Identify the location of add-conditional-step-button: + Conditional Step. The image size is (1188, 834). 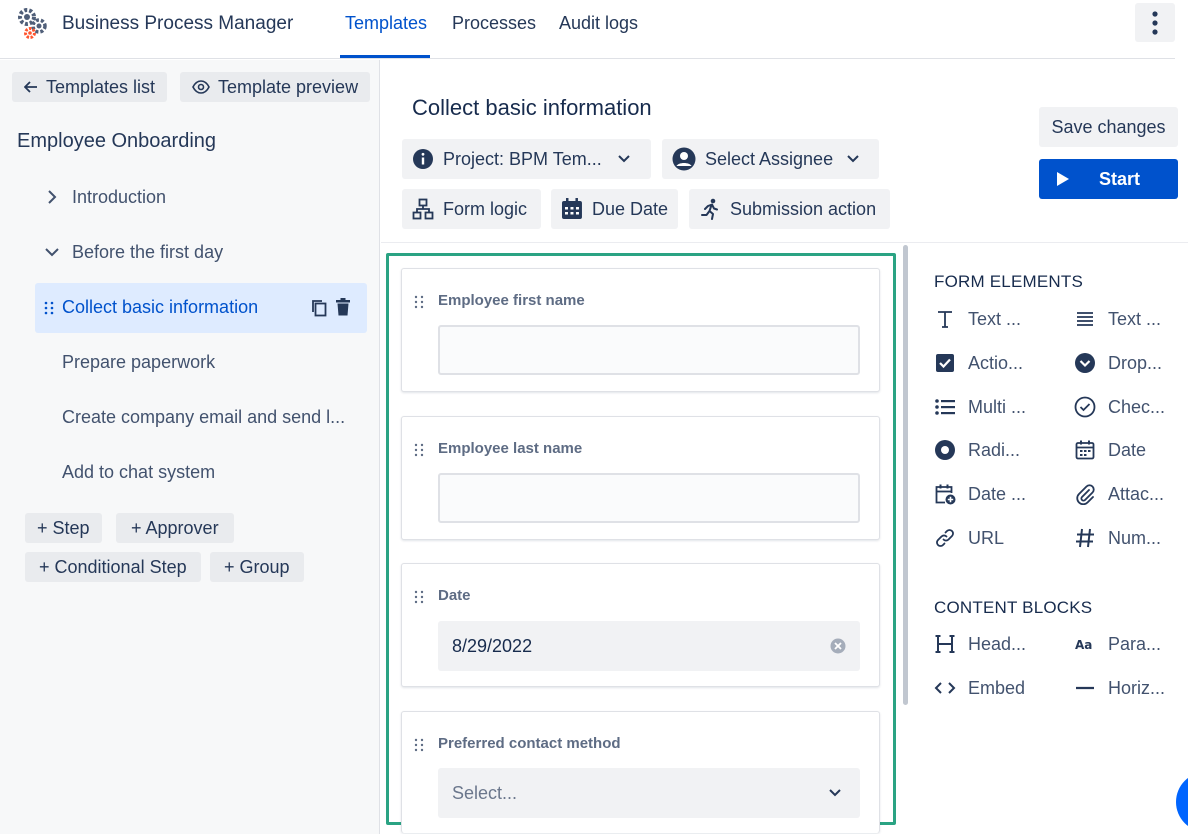
(113, 567).